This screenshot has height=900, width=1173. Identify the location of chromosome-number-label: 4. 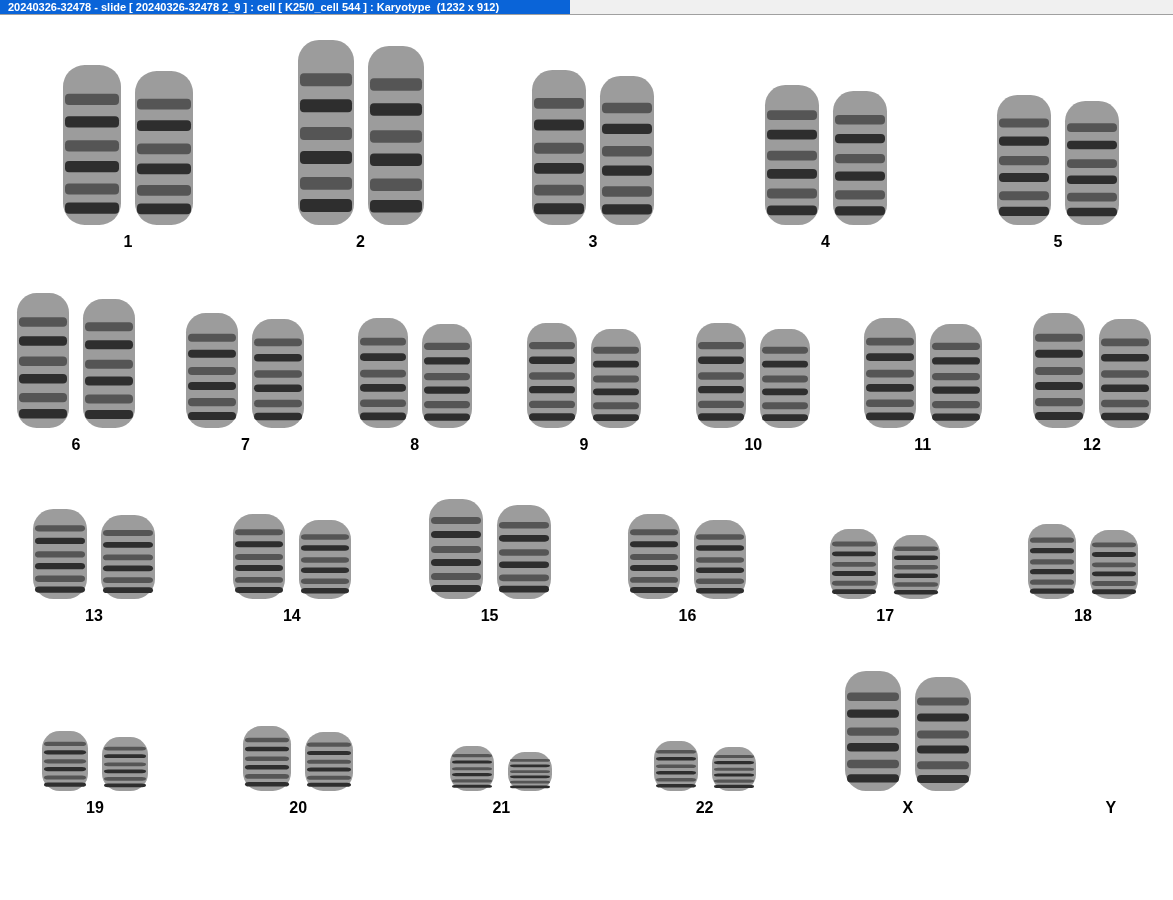
(825, 242).